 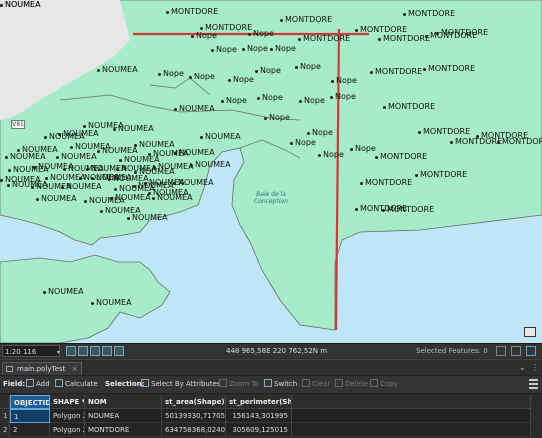 What do you see at coordinates (194, 402) in the screenshot?
I see `column-header-st-area: st_area(Shape)` at bounding box center [194, 402].